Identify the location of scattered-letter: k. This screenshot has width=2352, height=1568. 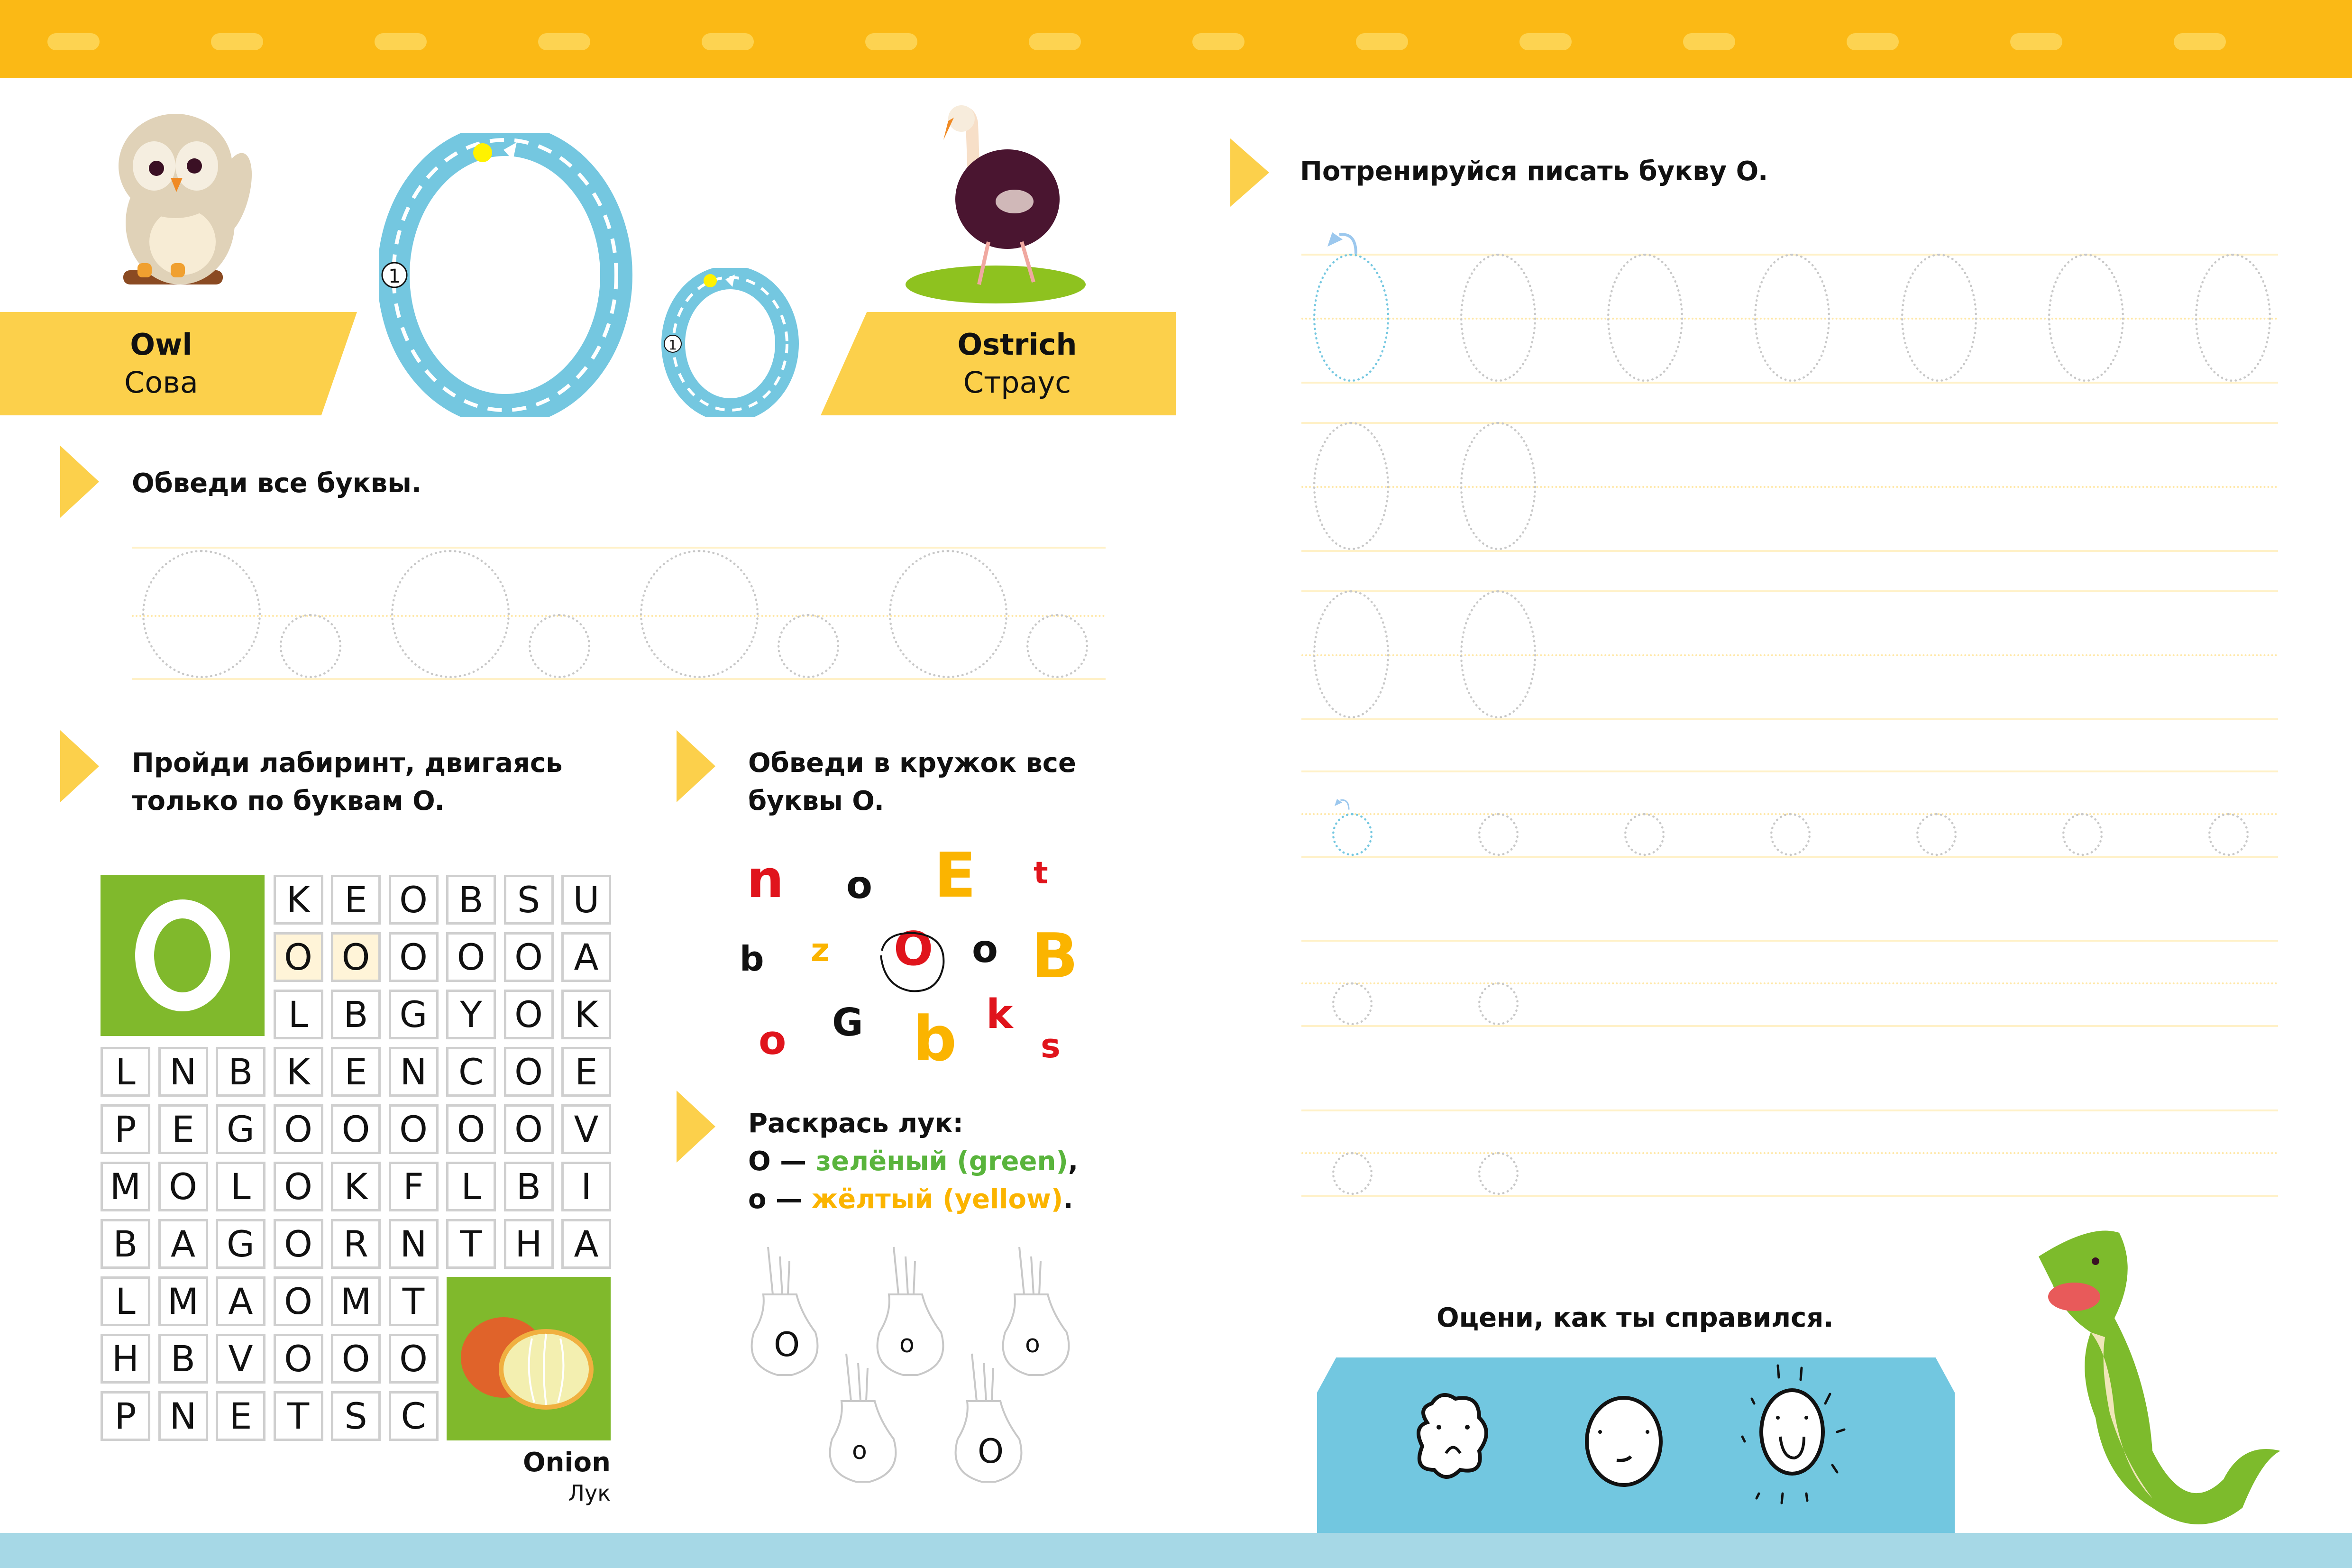
(999, 1014).